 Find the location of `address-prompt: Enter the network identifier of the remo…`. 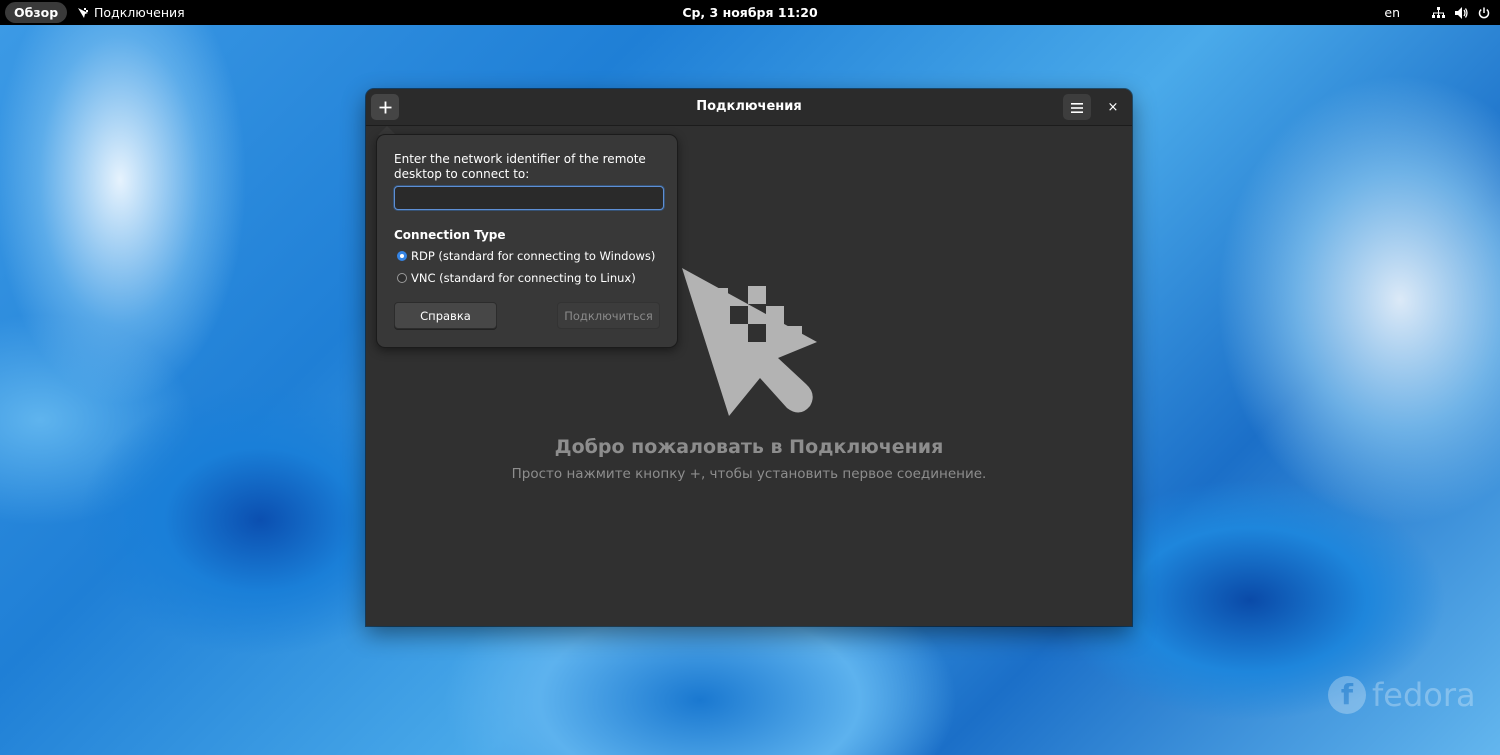

address-prompt: Enter the network identifier of the remo… is located at coordinates (520, 166).